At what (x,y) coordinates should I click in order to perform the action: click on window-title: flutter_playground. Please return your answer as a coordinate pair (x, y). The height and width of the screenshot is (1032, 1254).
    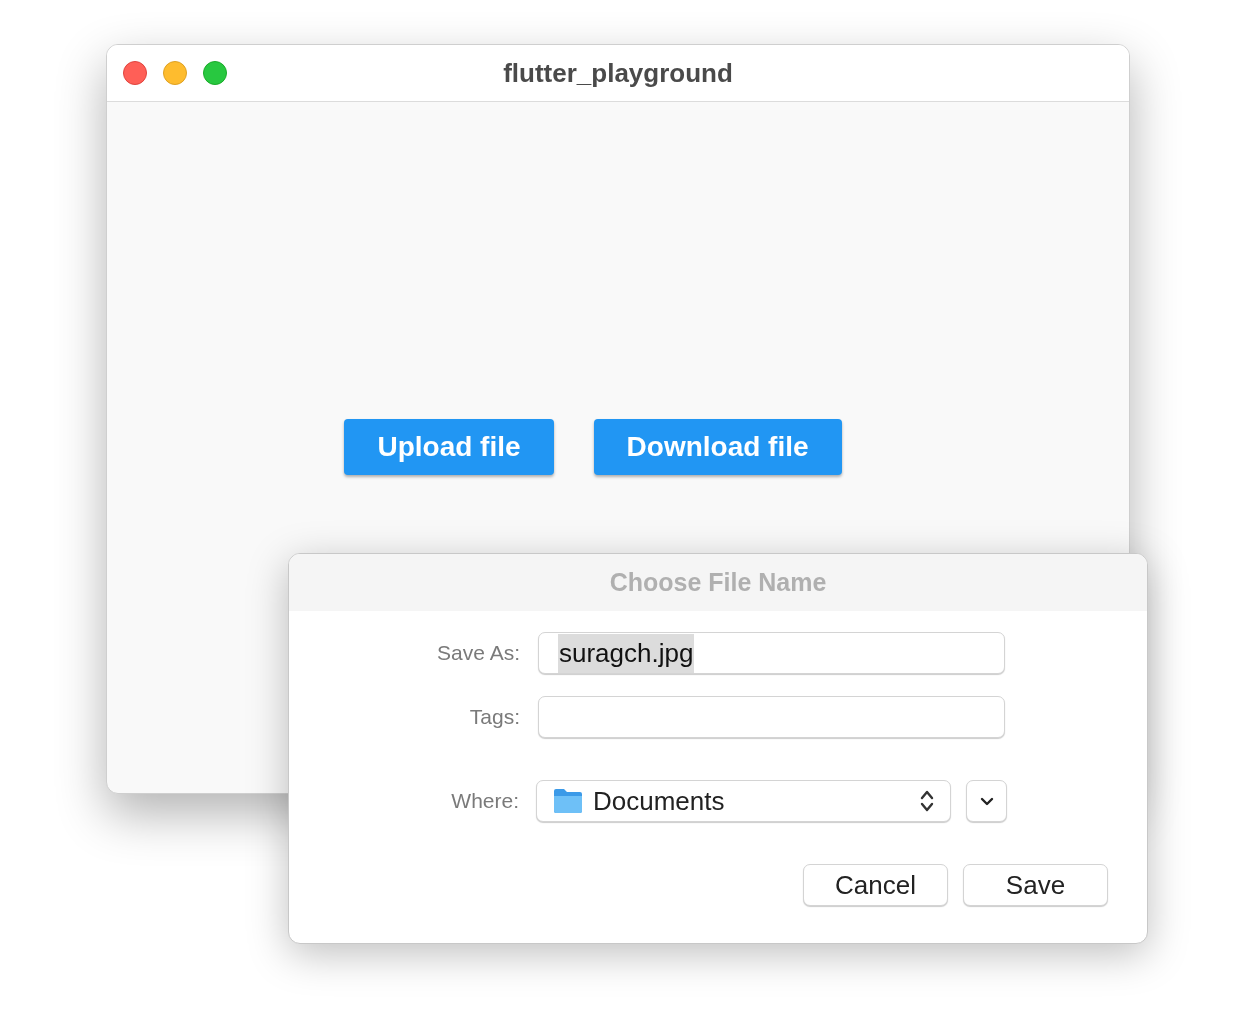
    Looking at the image, I should click on (618, 73).